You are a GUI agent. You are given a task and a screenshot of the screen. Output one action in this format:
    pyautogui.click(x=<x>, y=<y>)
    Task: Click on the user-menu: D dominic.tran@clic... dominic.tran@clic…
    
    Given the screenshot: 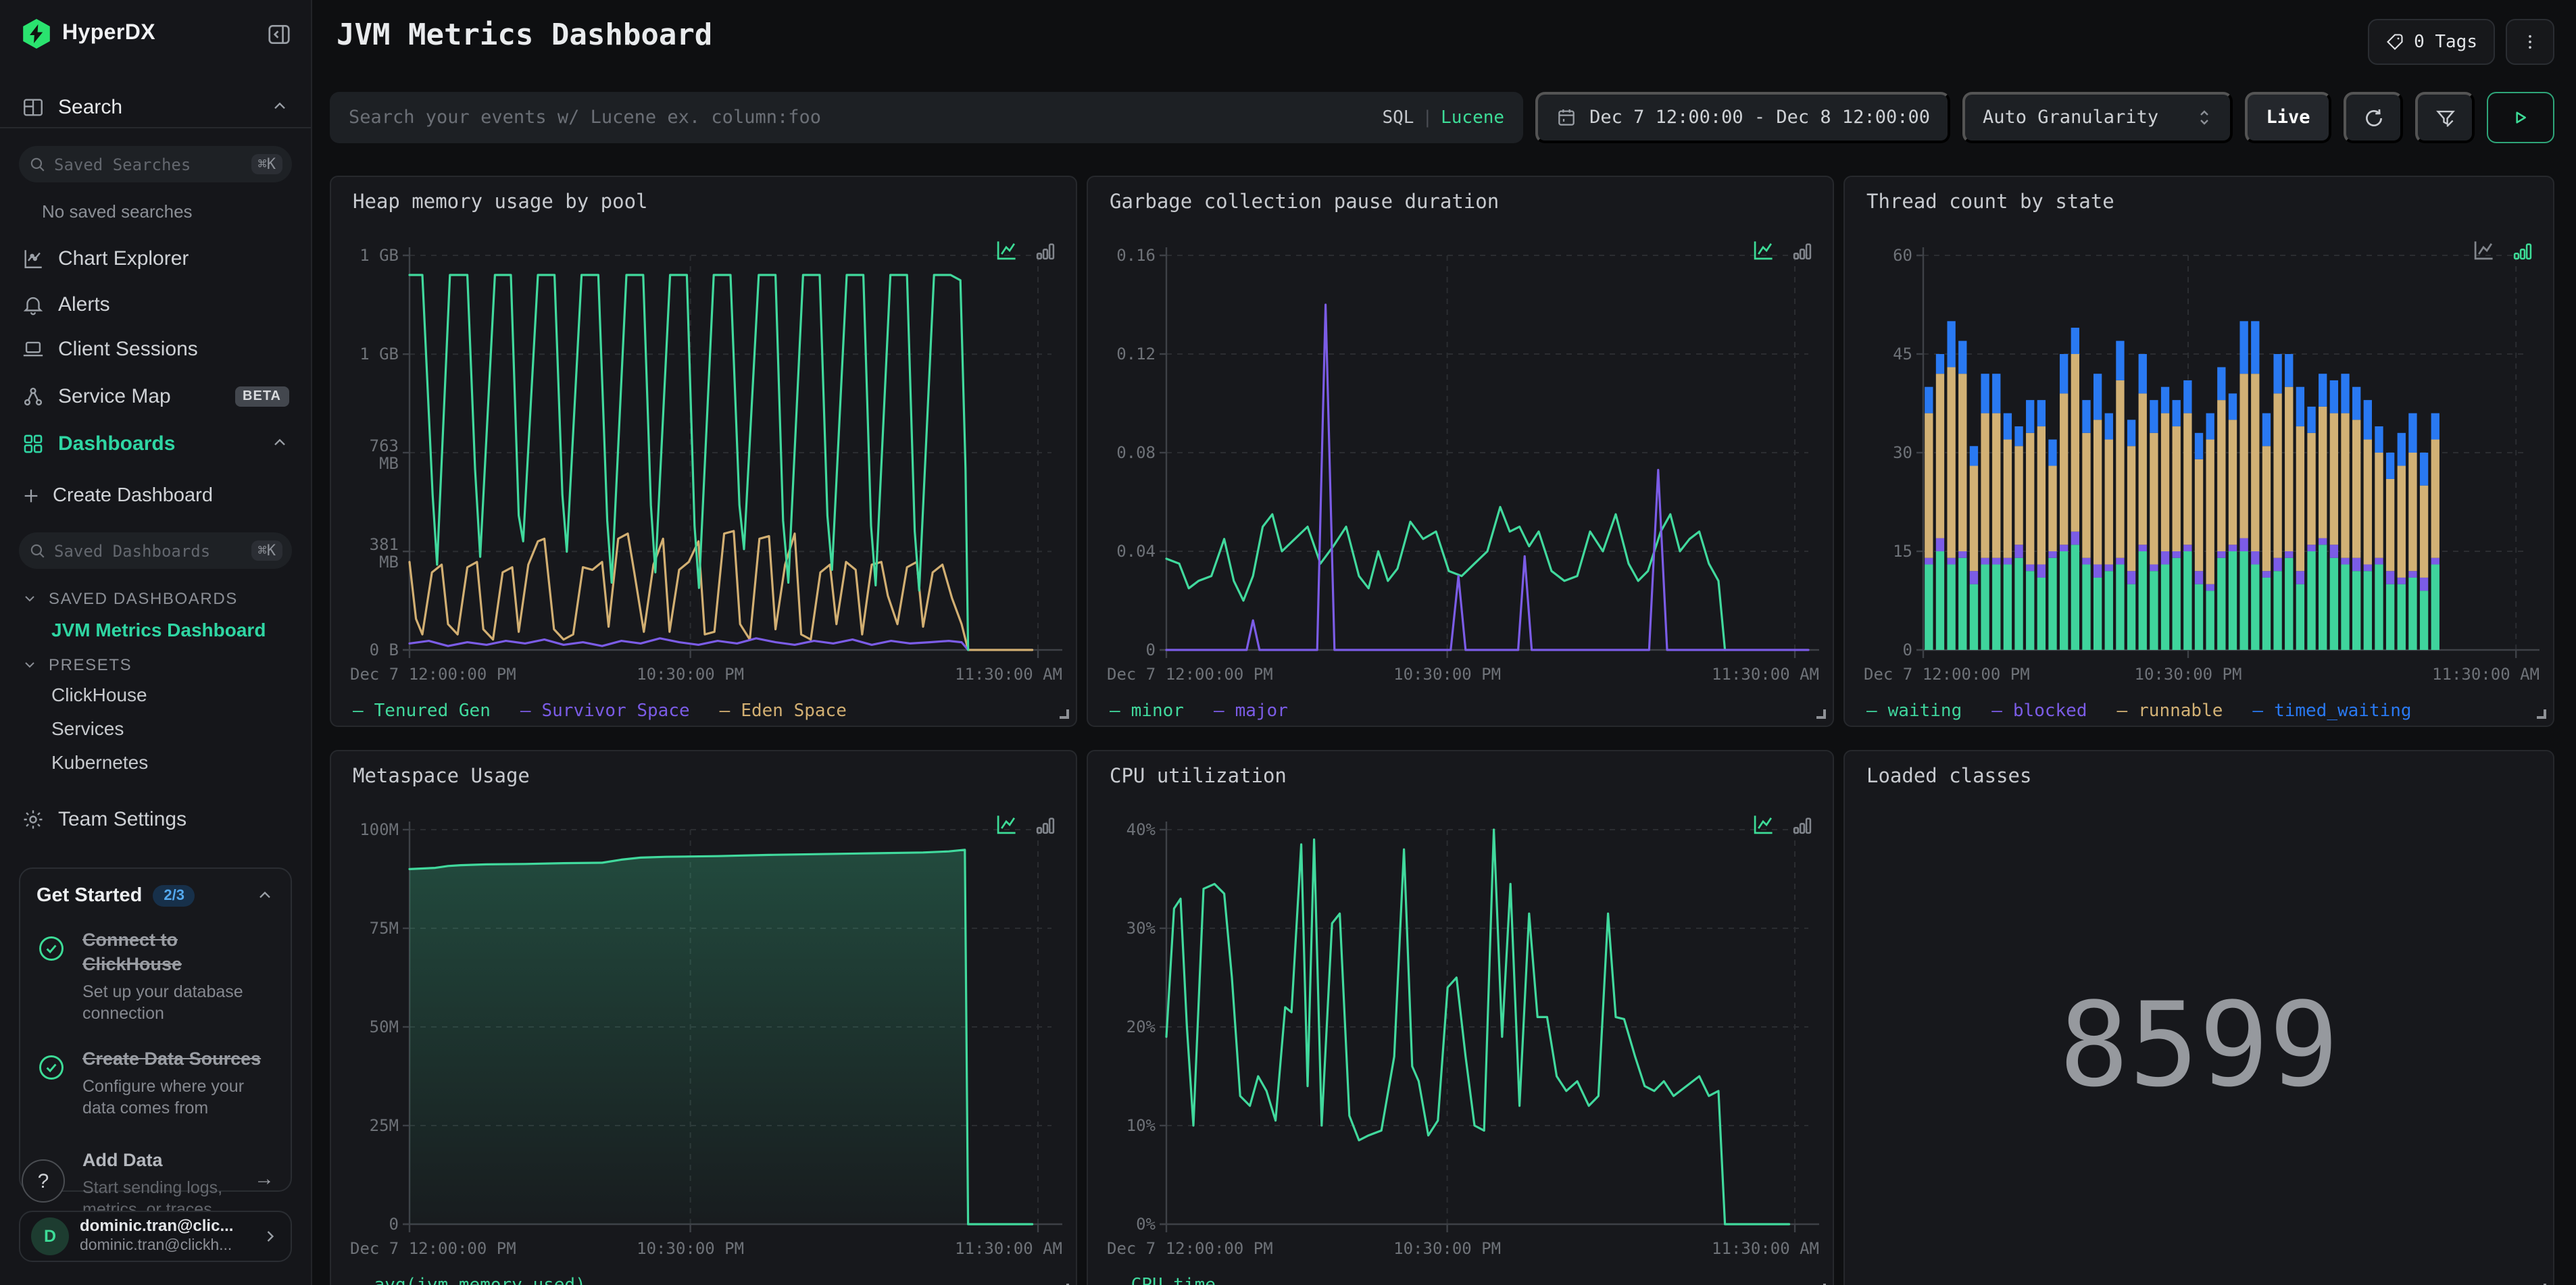 What is the action you would take?
    pyautogui.click(x=155, y=1236)
    